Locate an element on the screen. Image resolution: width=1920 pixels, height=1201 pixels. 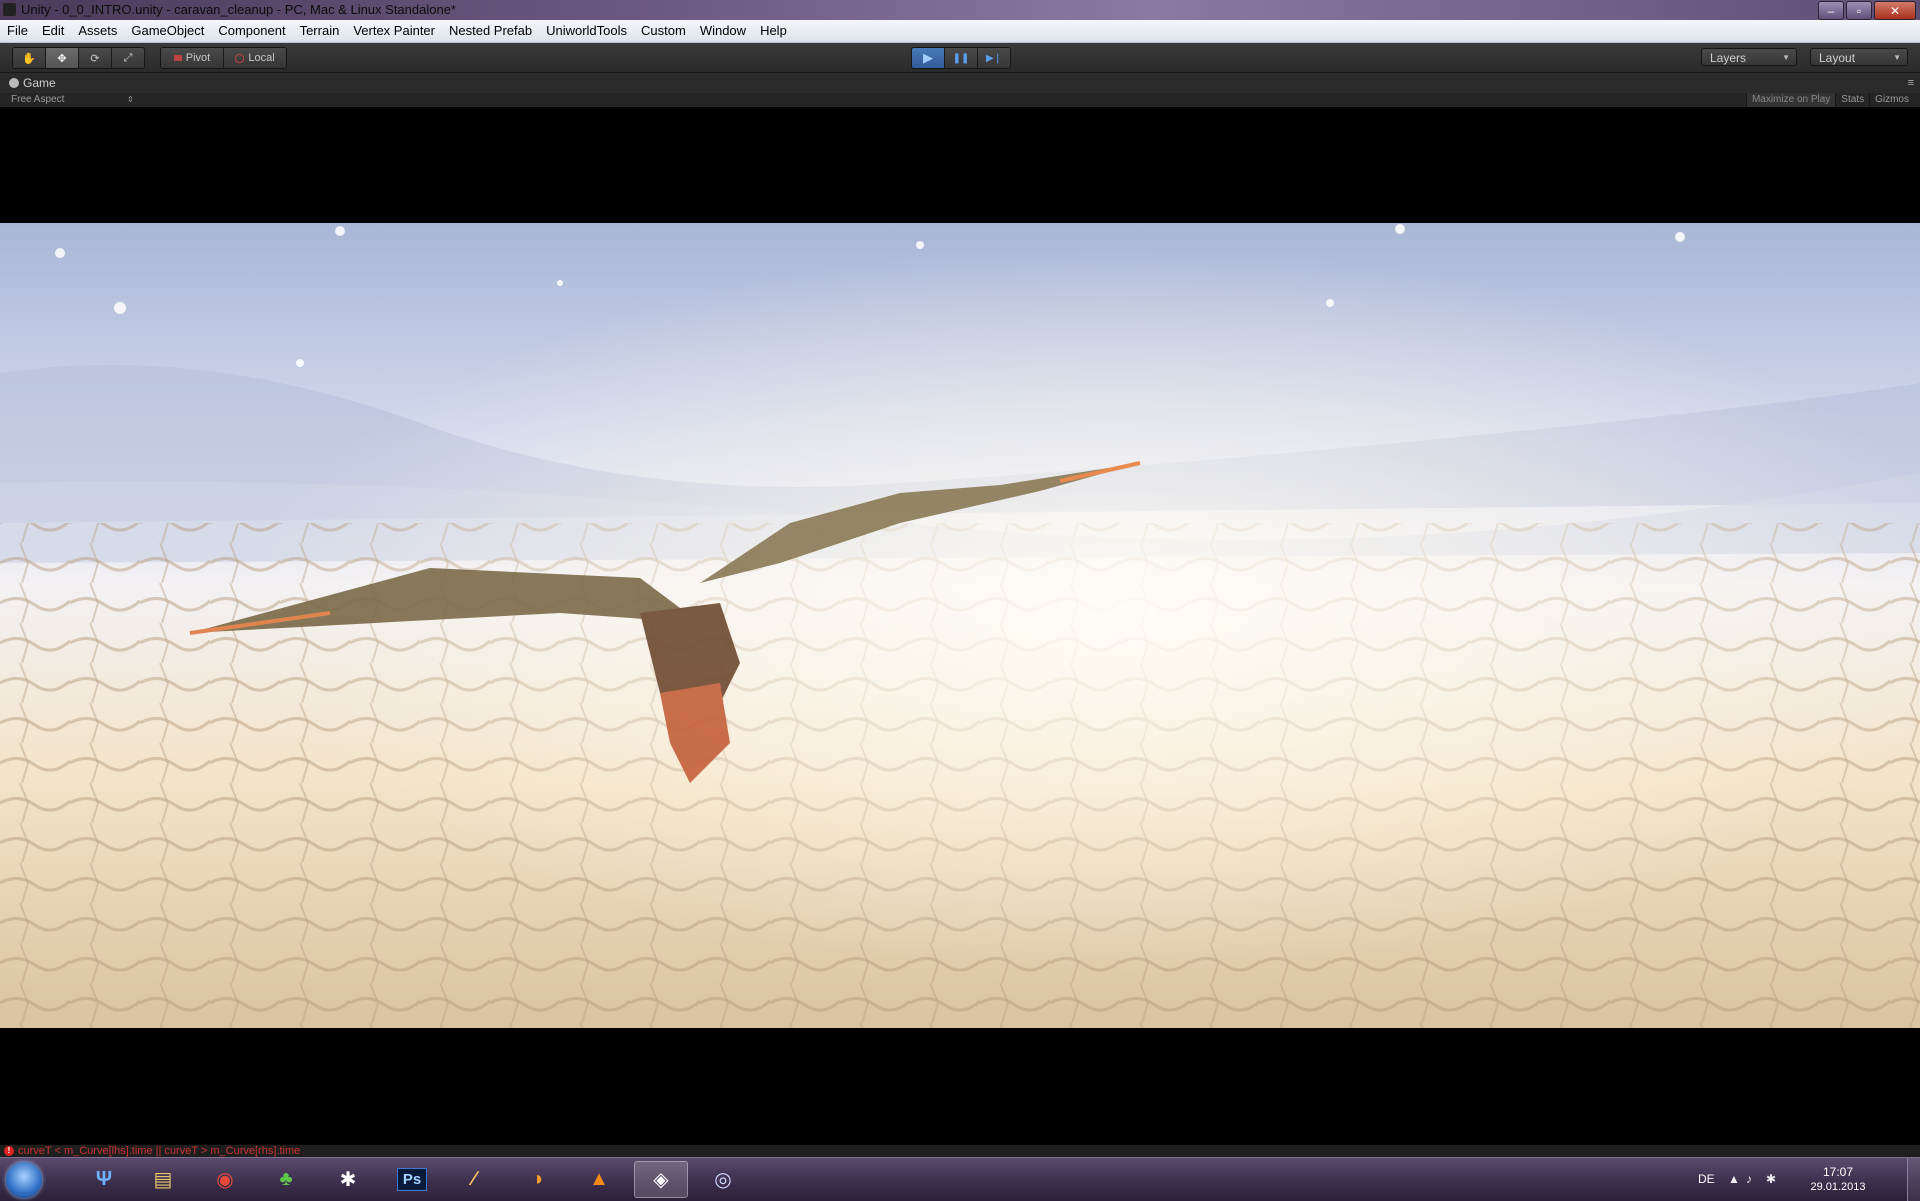
unity-app-icon is located at coordinates (9, 9).